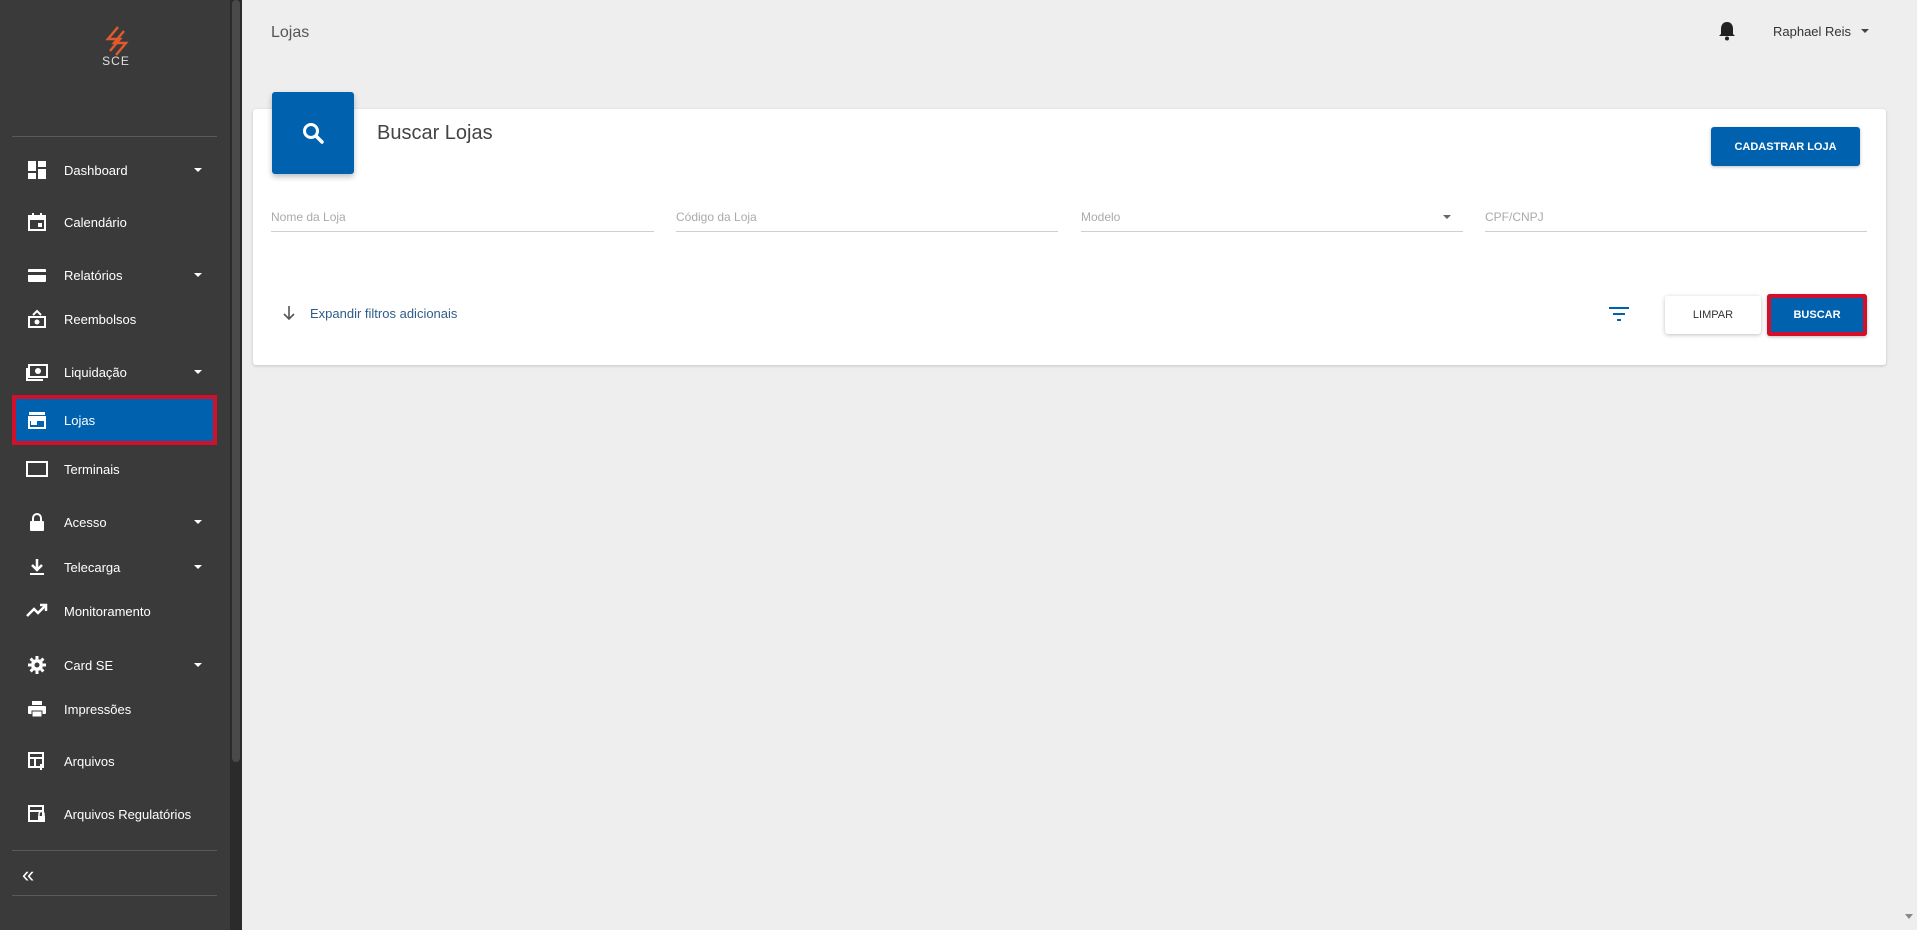 This screenshot has width=1917, height=930. I want to click on clear-button: LIMPAR, so click(1713, 315).